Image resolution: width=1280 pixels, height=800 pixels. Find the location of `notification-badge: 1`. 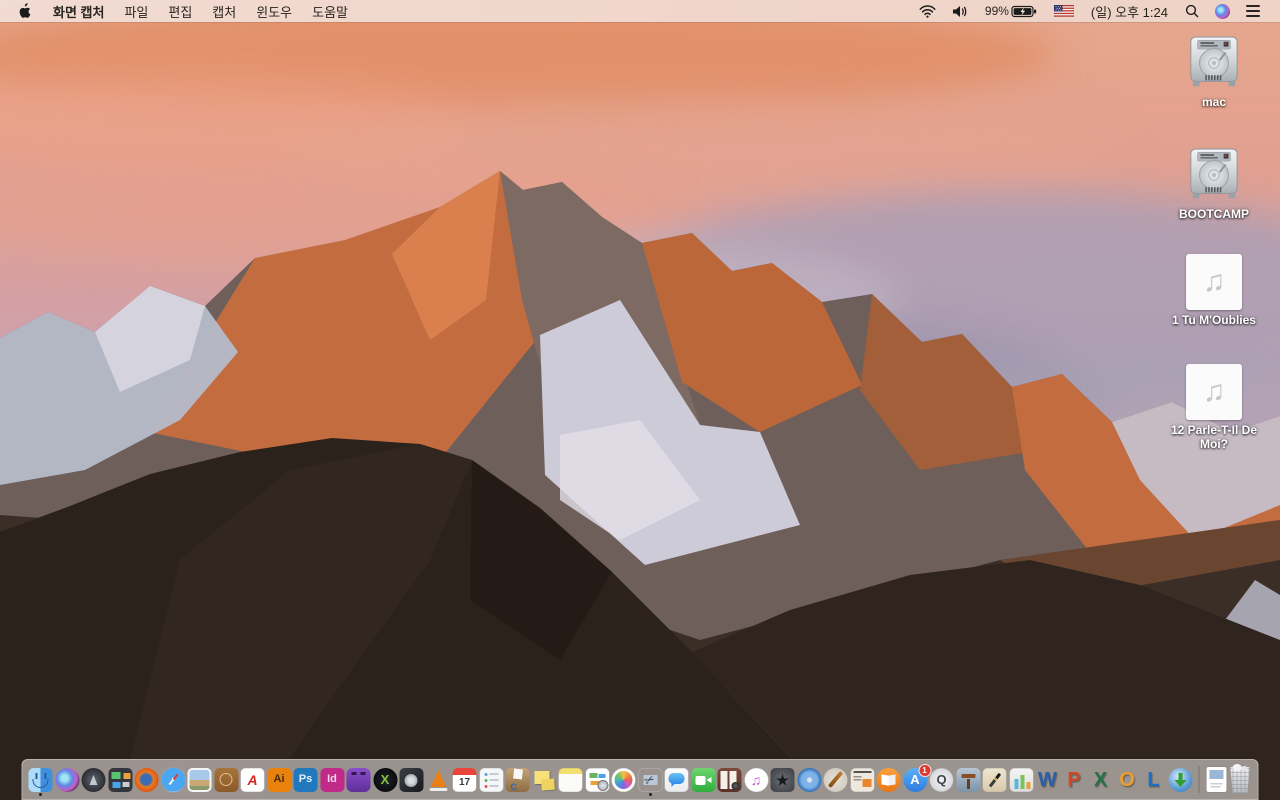

notification-badge: 1 is located at coordinates (924, 770).